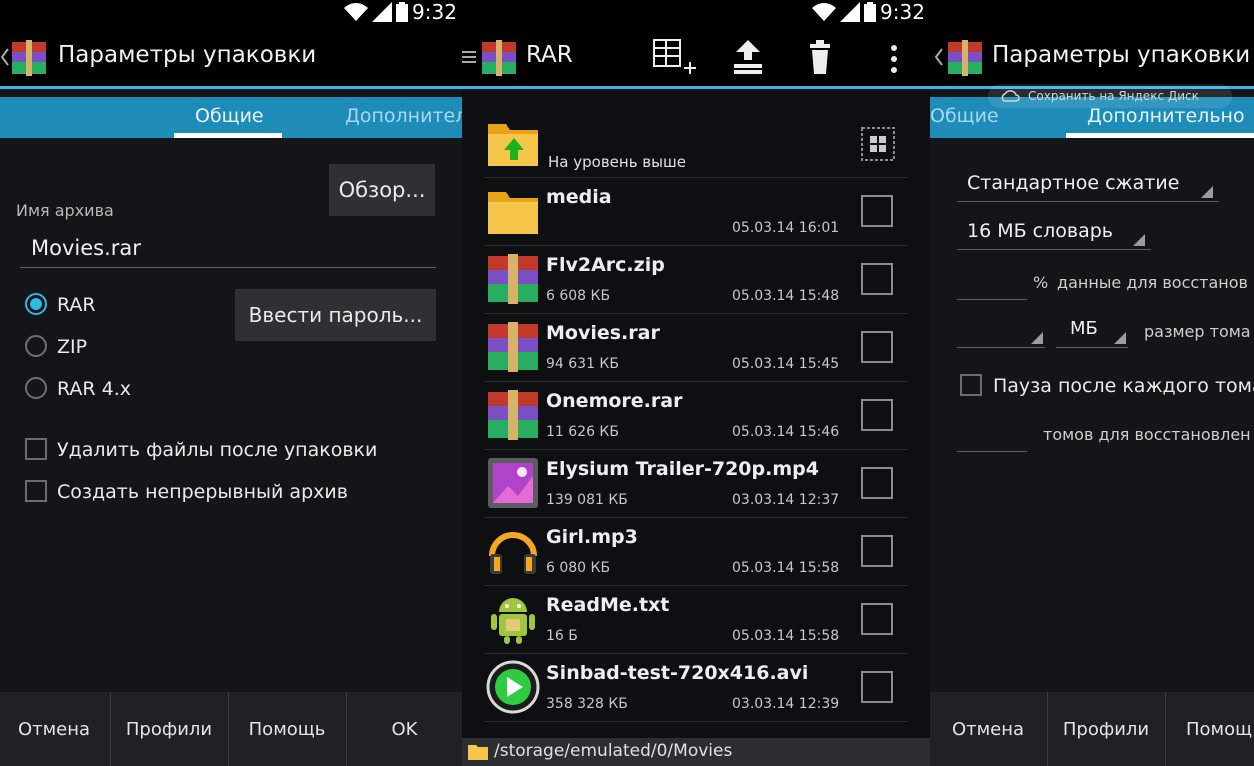  What do you see at coordinates (992, 281) in the screenshot?
I see `recovery-percent-input` at bounding box center [992, 281].